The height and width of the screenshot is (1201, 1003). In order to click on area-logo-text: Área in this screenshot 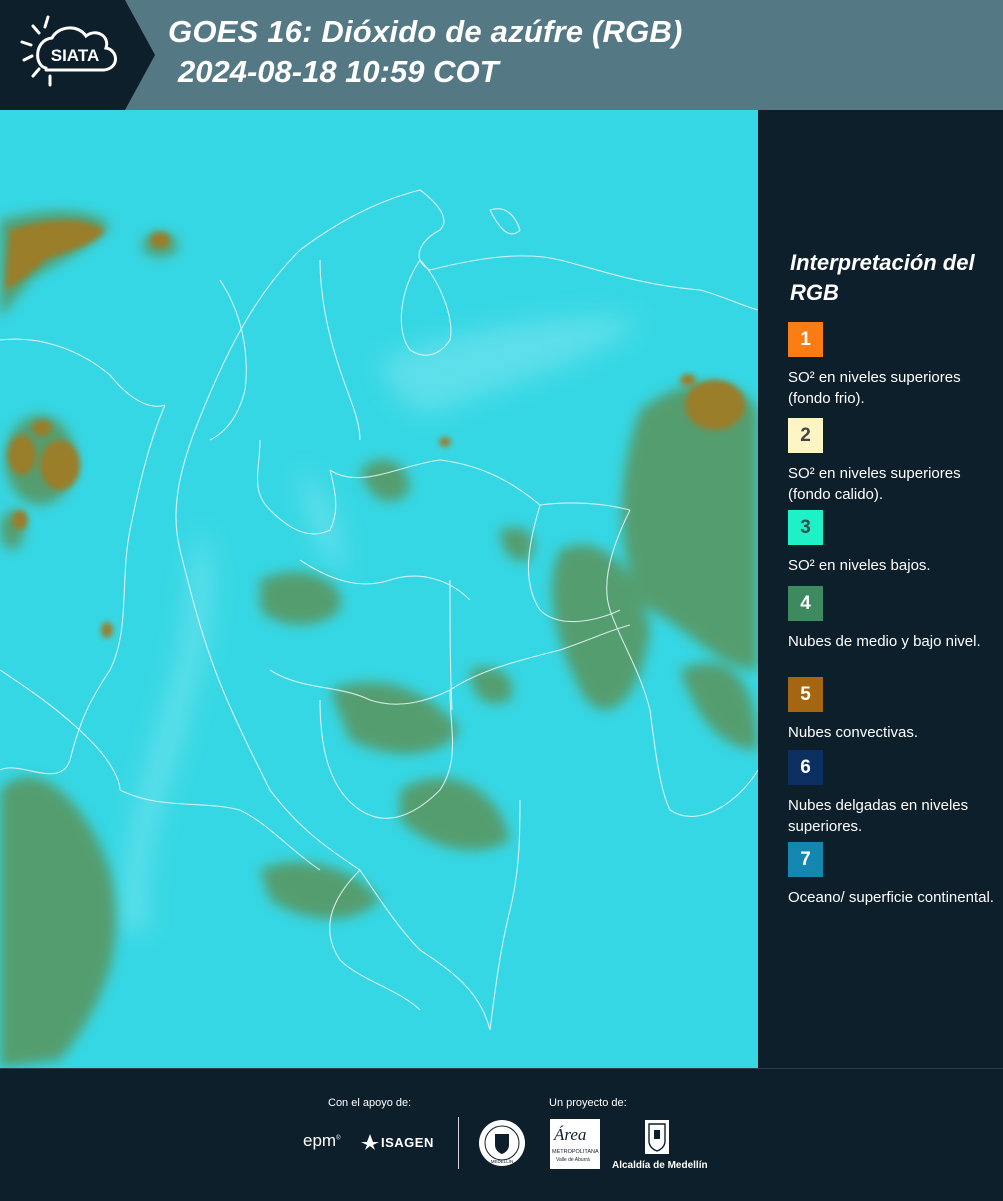, I will do `click(570, 1134)`.